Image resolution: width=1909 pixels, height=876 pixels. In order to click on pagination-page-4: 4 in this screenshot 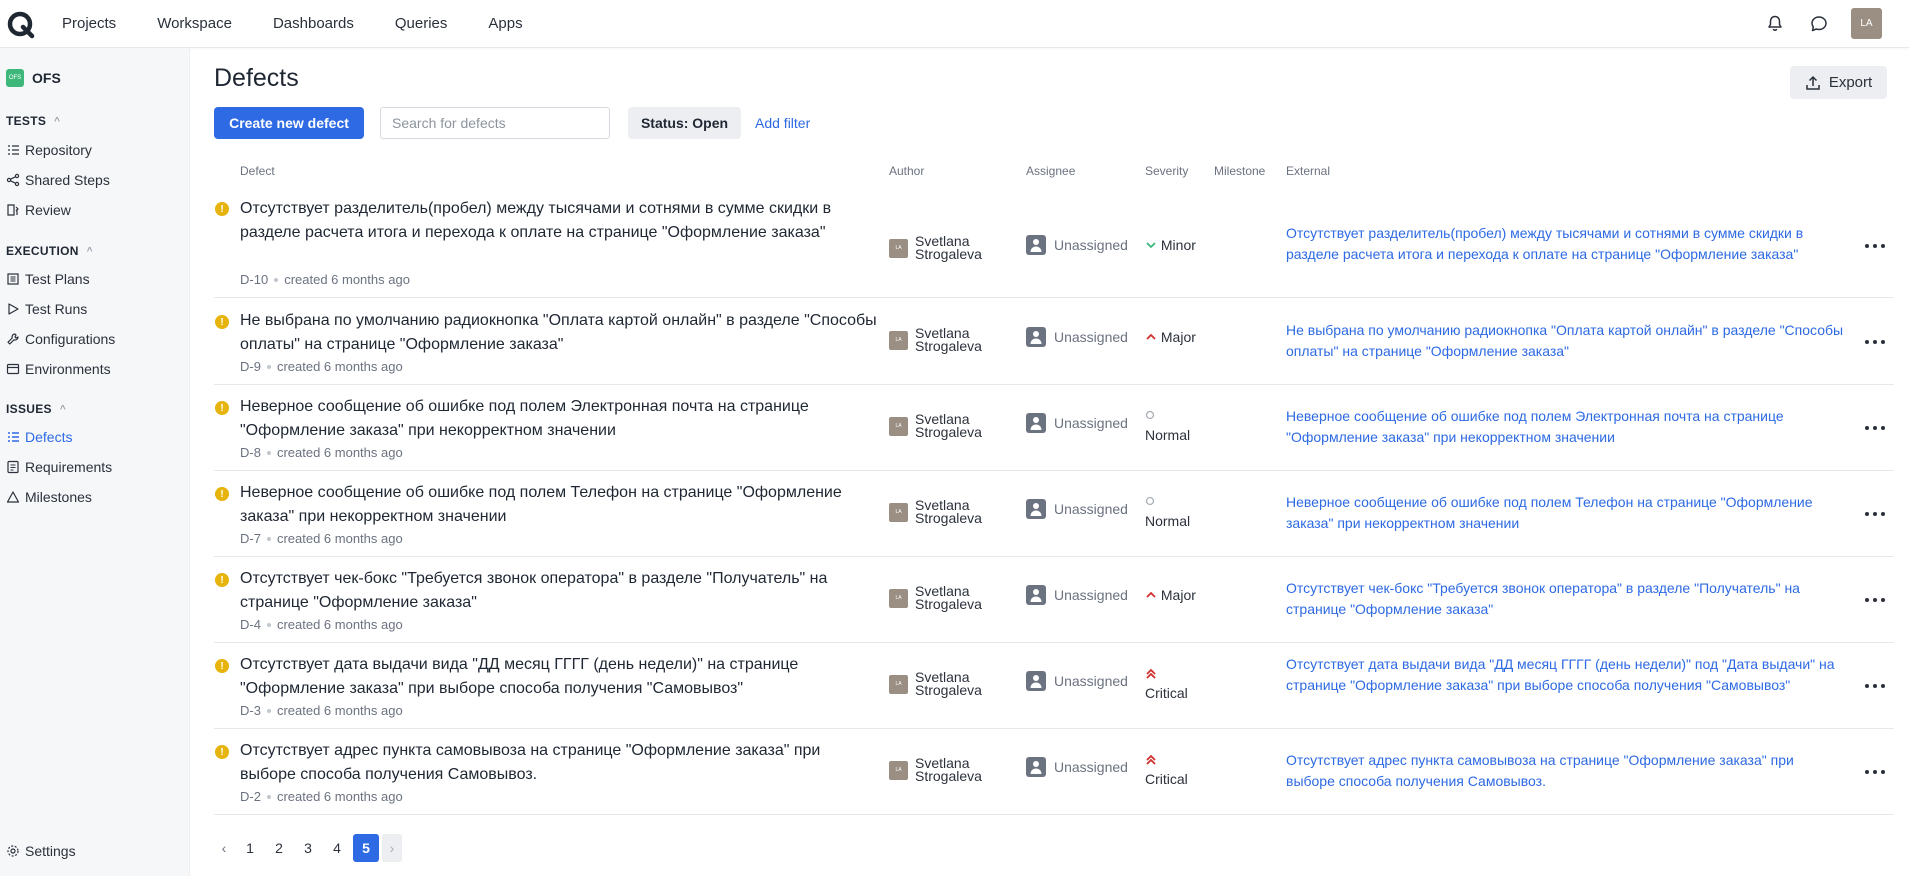, I will do `click(337, 848)`.